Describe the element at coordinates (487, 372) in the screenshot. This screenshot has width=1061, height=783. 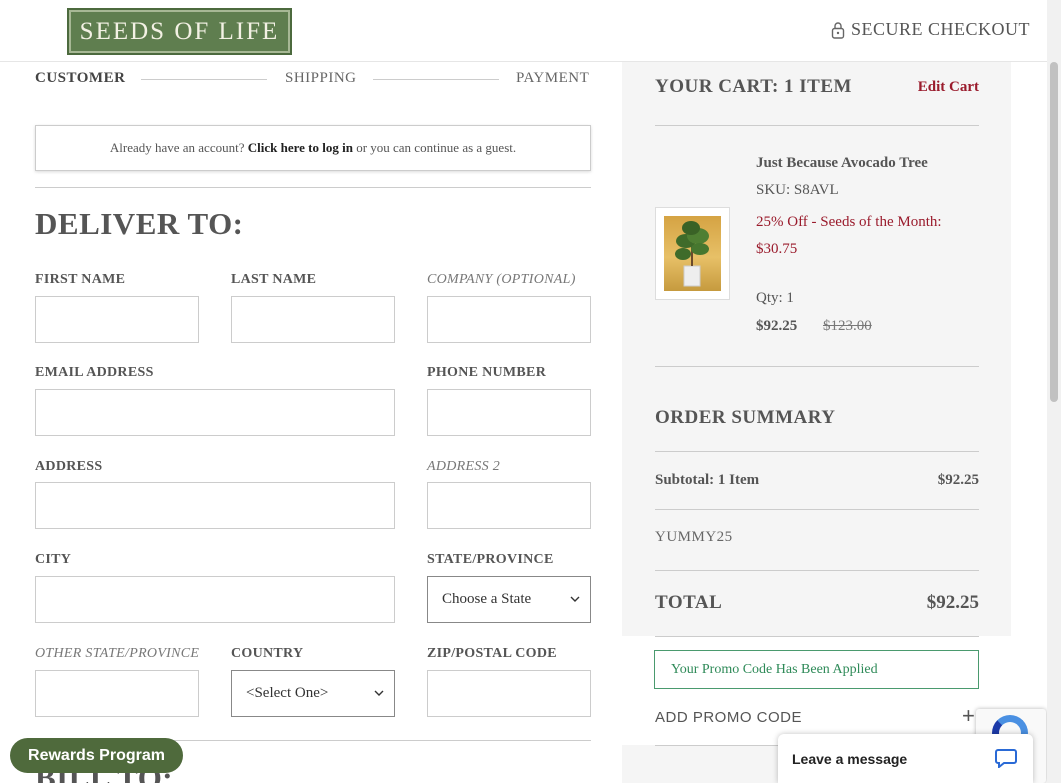
I see `phone-label: PHONE NUMBER` at that location.